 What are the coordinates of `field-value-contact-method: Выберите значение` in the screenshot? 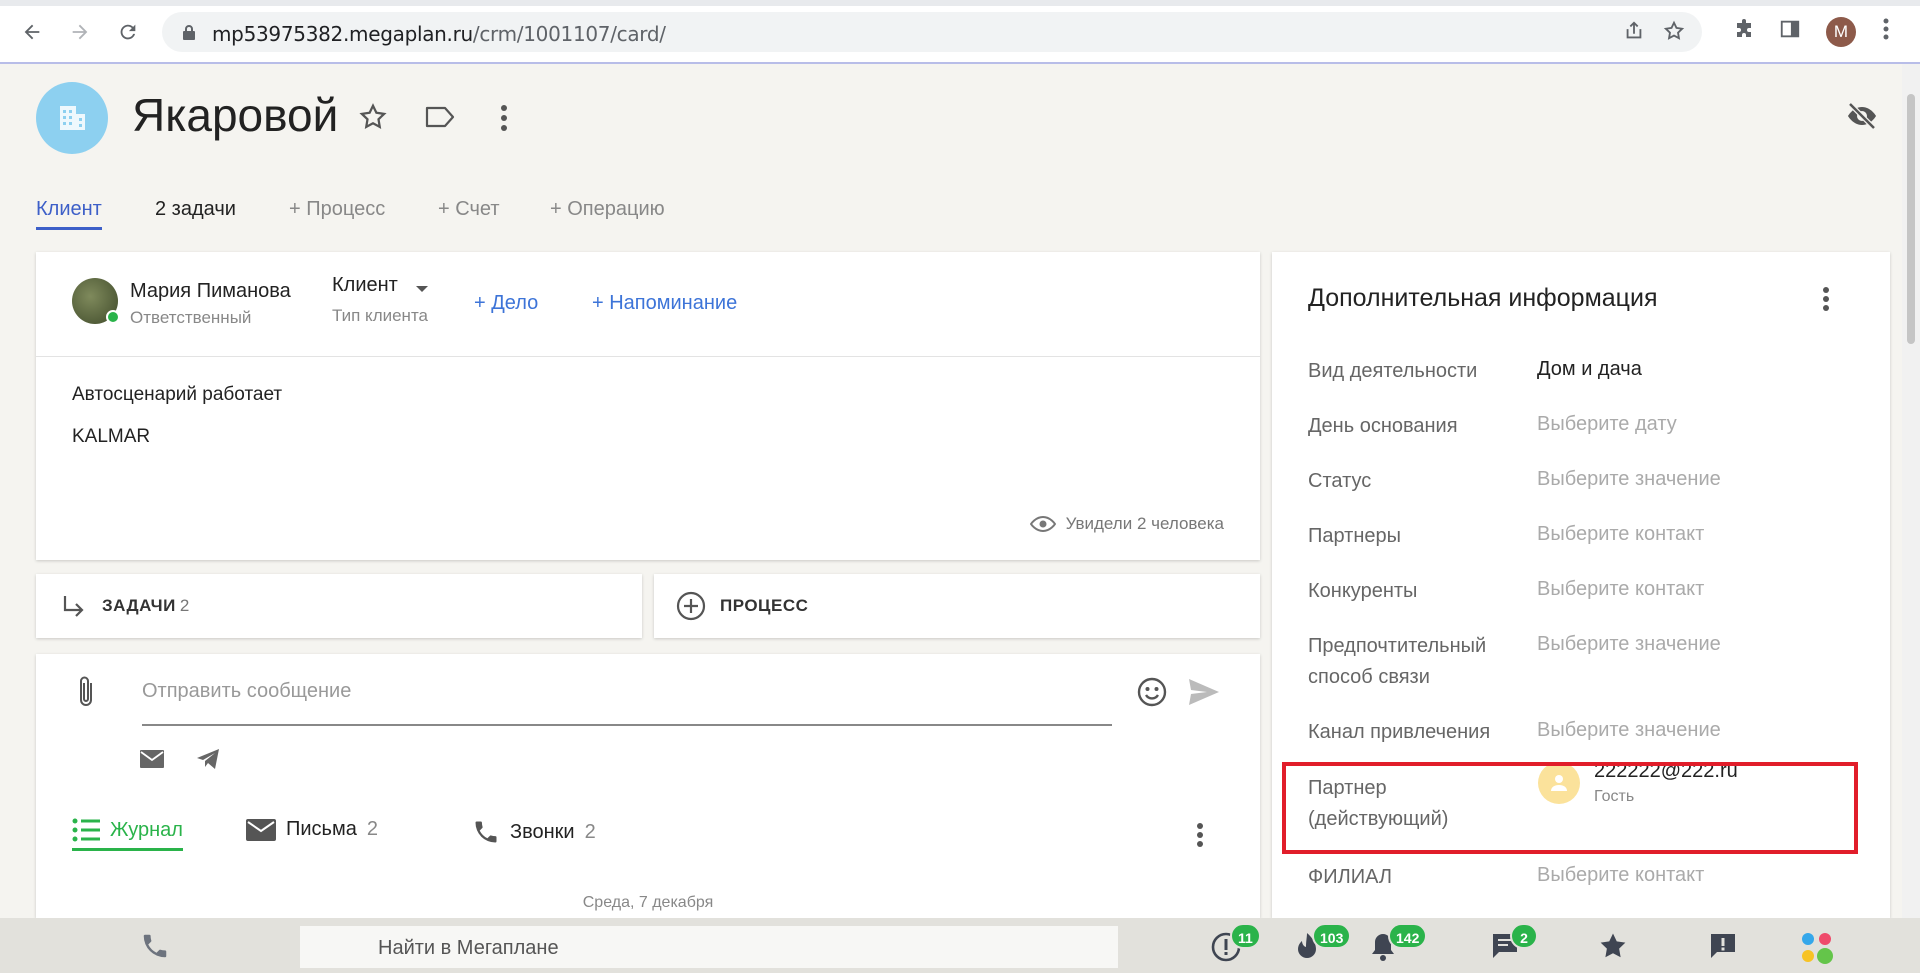 It's located at (1629, 644).